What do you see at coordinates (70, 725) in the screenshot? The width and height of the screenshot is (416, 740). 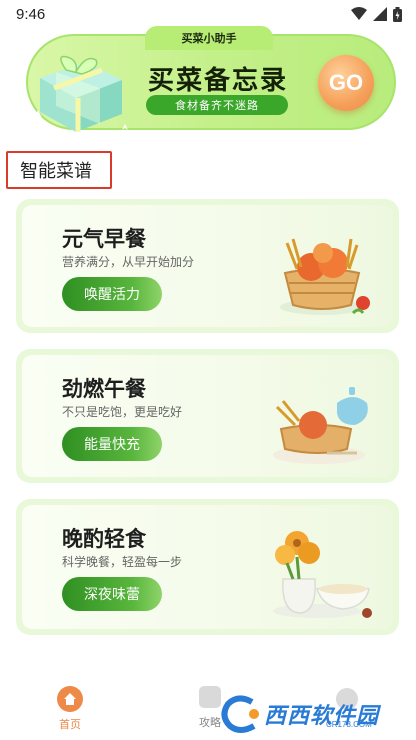 I see `nav-home-label: 首页` at bounding box center [70, 725].